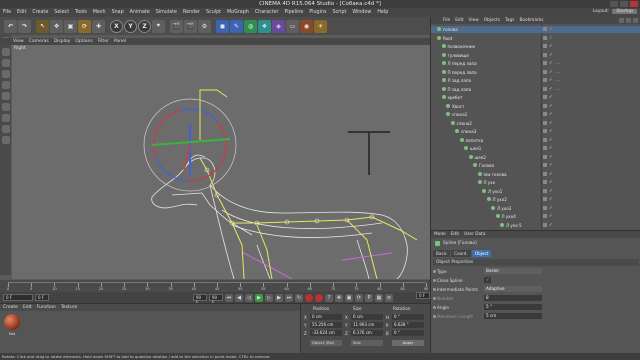 Image resolution: width=640 pixels, height=360 pixels. What do you see at coordinates (408, 325) in the screenshot?
I see `rotation-p-field: 6.628 °` at bounding box center [408, 325].